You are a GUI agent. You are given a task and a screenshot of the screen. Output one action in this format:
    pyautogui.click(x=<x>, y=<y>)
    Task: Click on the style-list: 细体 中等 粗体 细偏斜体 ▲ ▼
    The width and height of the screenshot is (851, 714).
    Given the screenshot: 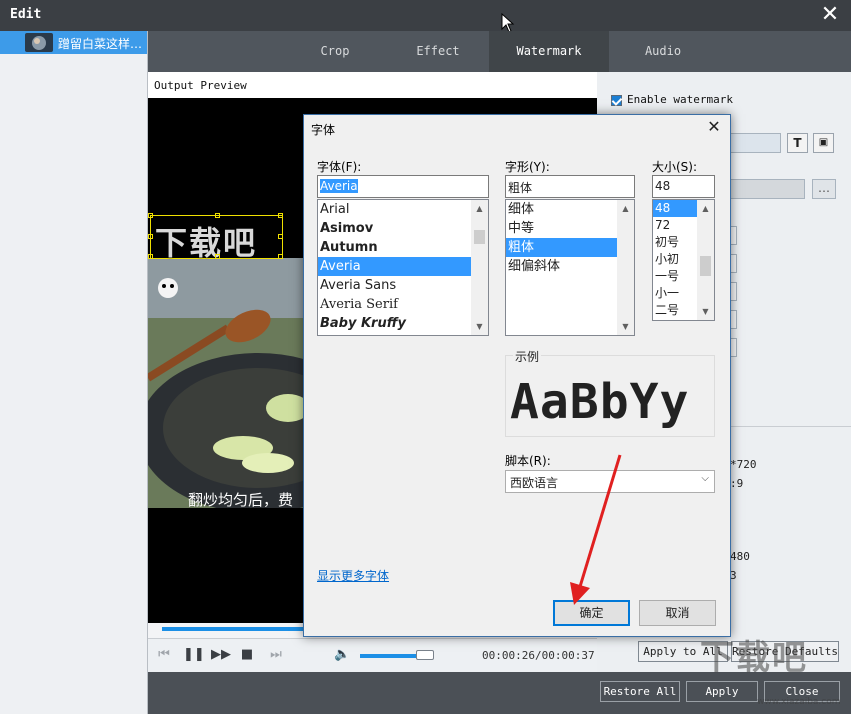 What is the action you would take?
    pyautogui.click(x=570, y=267)
    